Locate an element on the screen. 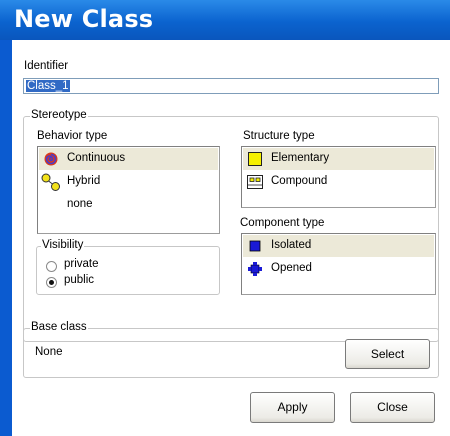 This screenshot has height=436, width=450. elementary-icon is located at coordinates (255, 159).